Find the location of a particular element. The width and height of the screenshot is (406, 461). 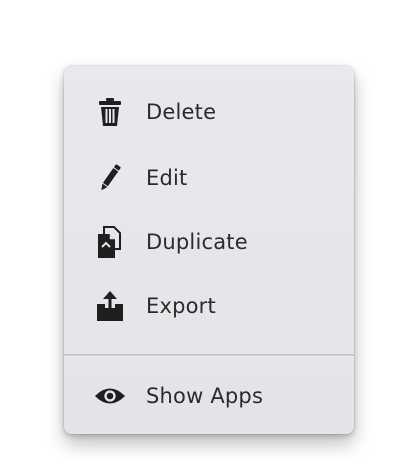

menu-item-edit: Edit is located at coordinates (209, 178).